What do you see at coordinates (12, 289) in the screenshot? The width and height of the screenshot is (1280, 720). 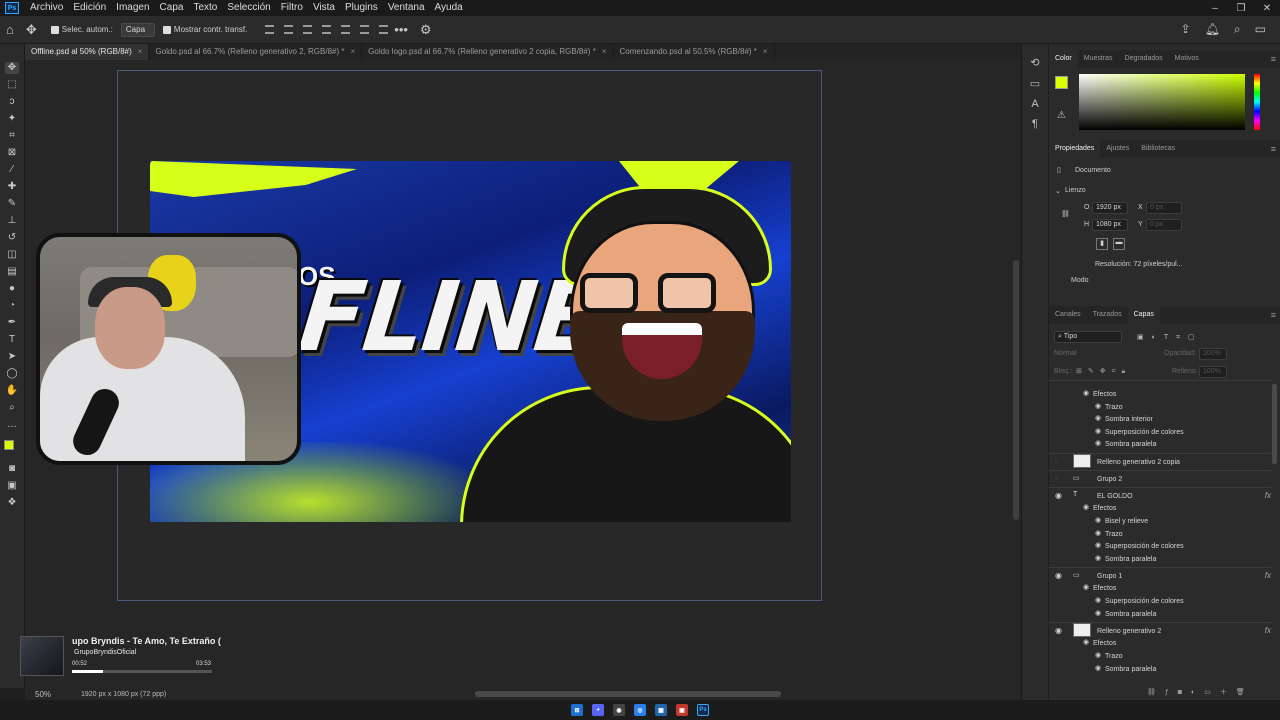 I see `blur-tool-icon: ●` at bounding box center [12, 289].